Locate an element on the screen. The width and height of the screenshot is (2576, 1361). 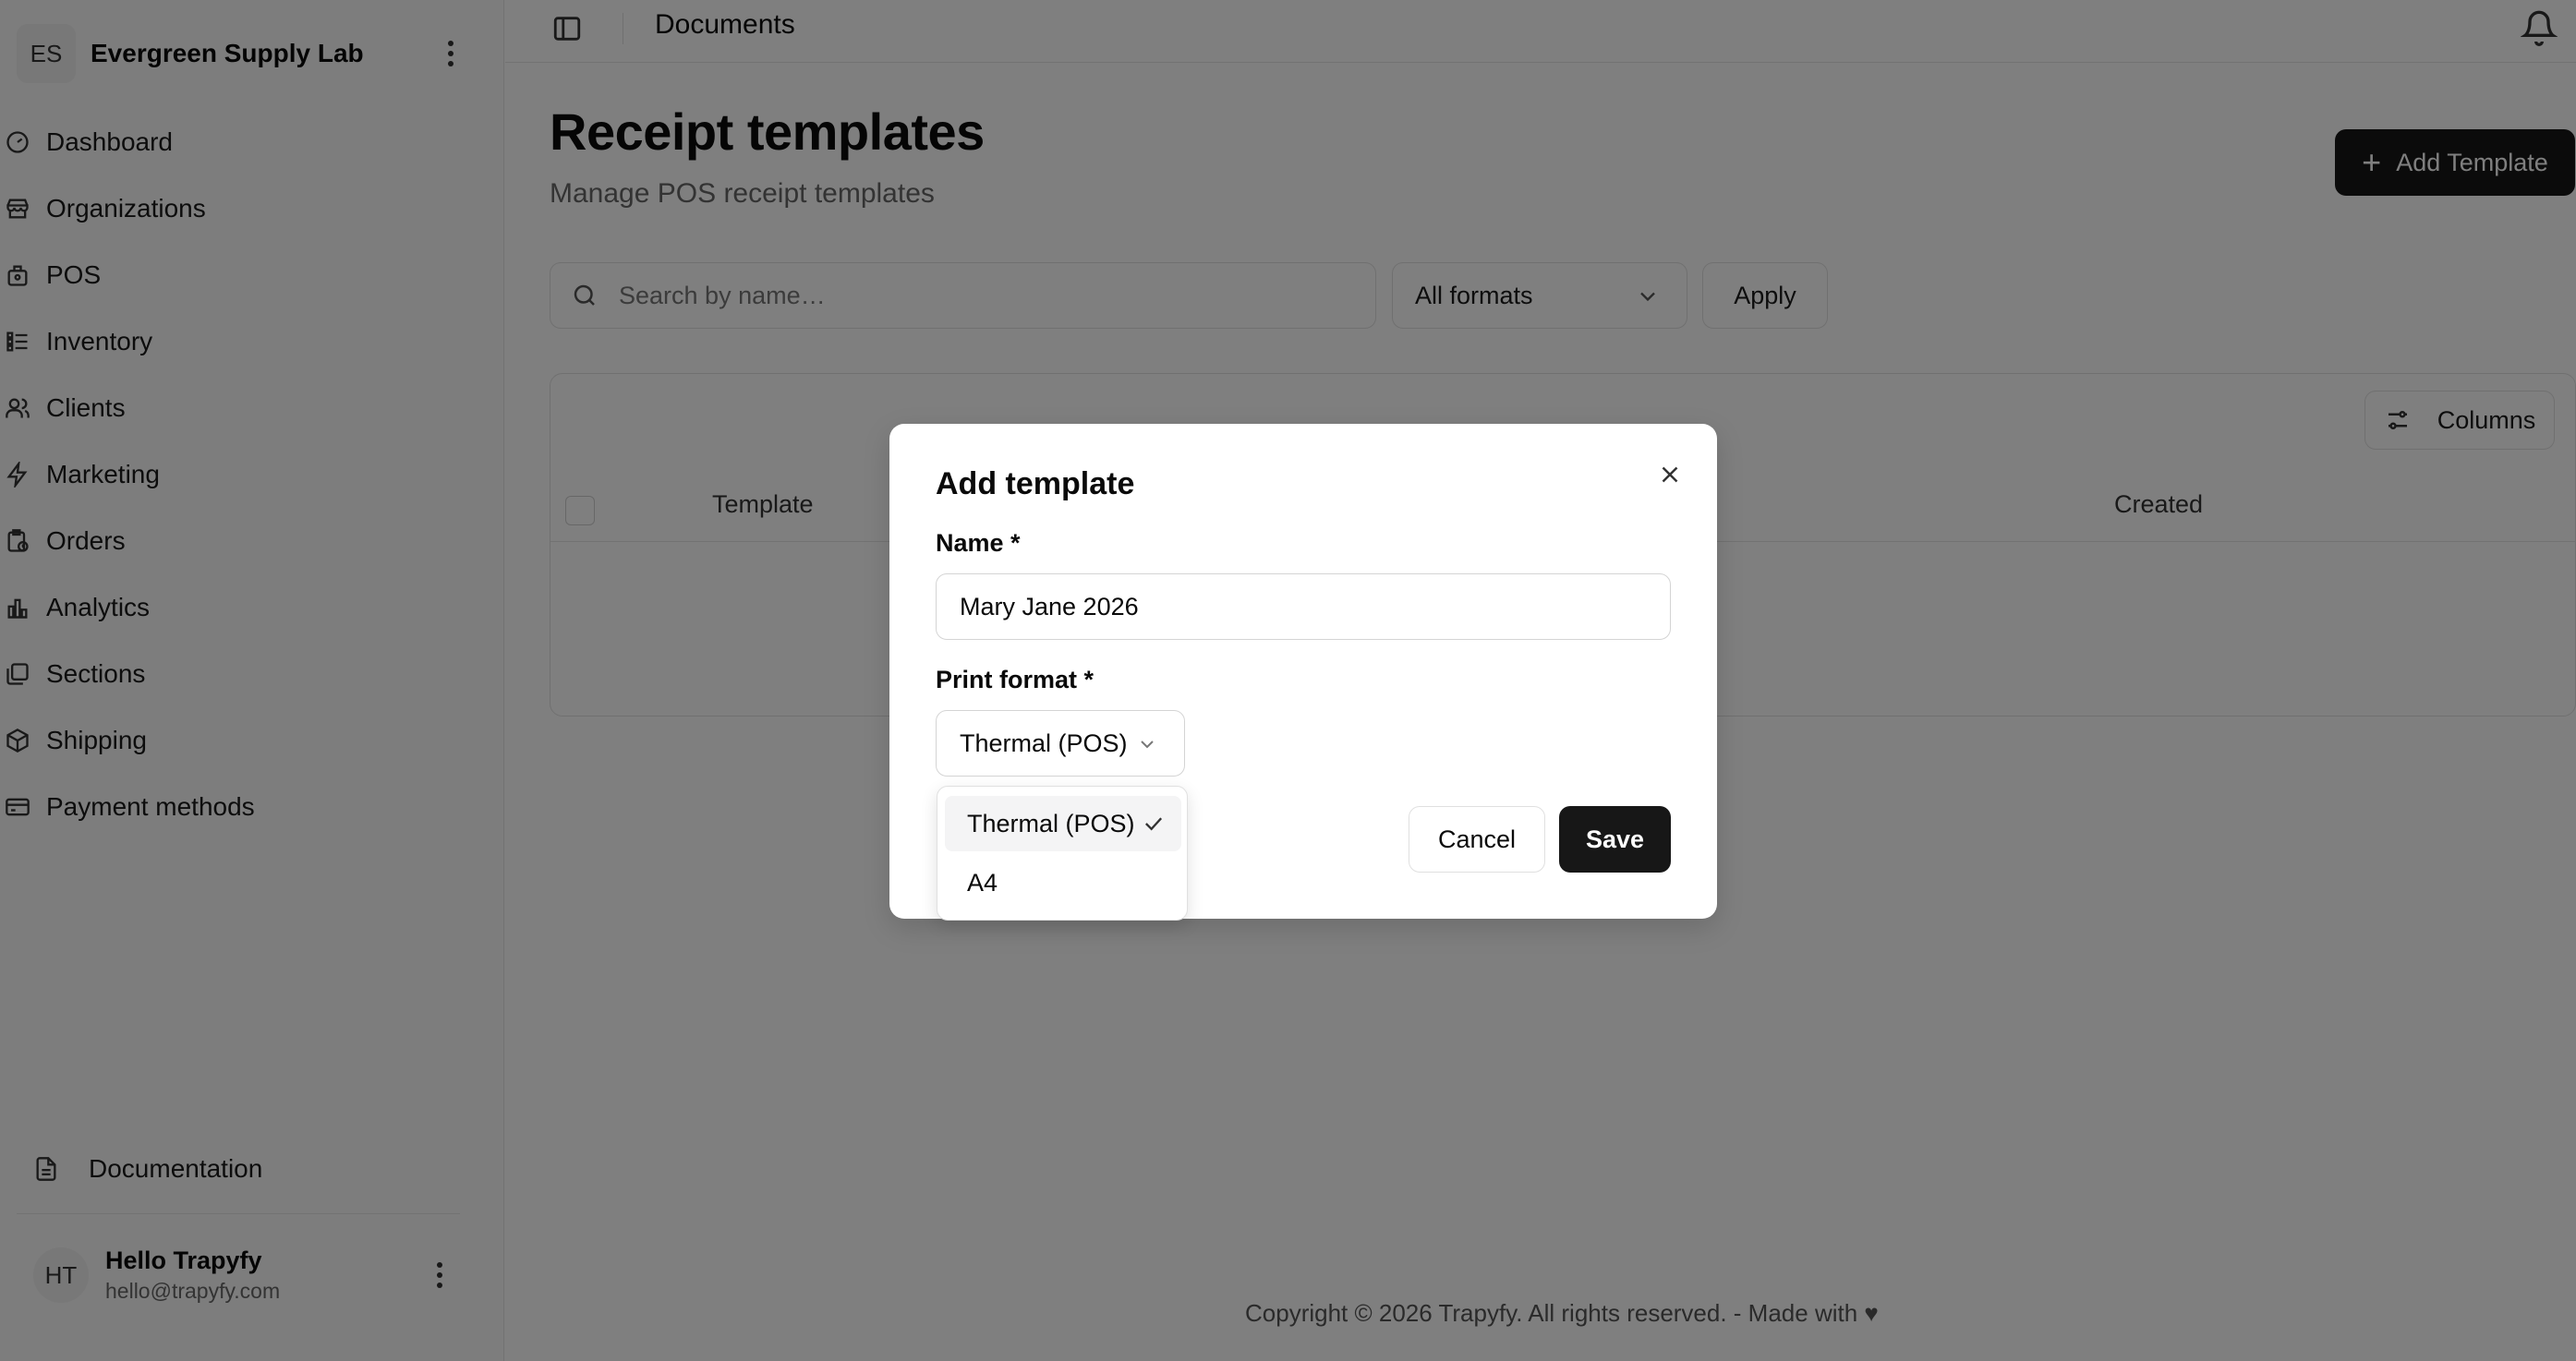
cancel-button: Cancel is located at coordinates (1477, 839).